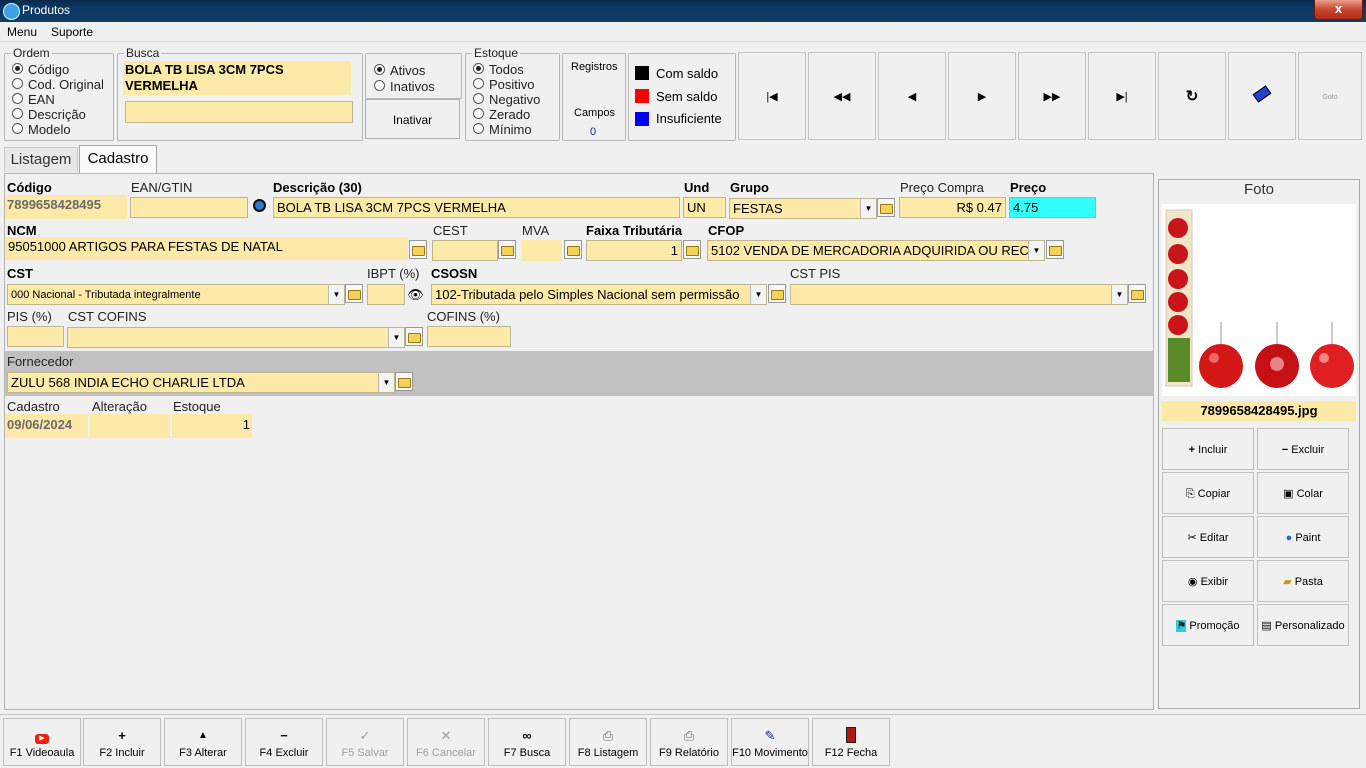 This screenshot has width=1366, height=768. I want to click on und-field: UN, so click(704, 207).